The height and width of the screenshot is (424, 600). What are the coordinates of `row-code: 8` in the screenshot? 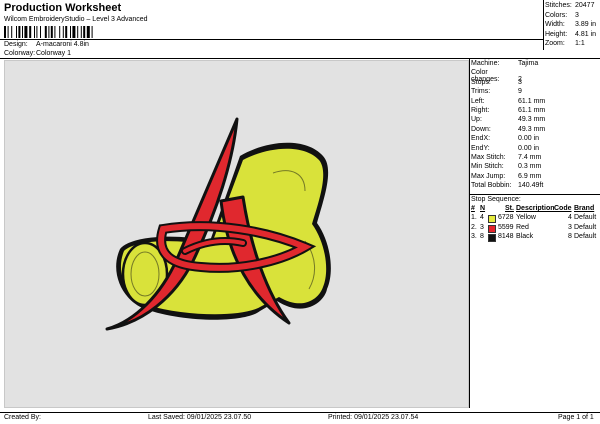 It's located at (570, 236).